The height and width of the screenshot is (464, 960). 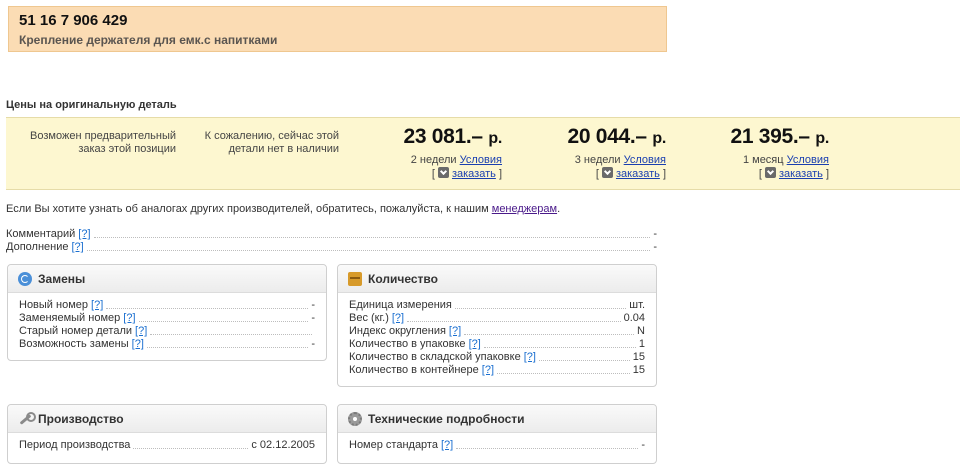 I want to click on box-icon, so click(x=355, y=278).